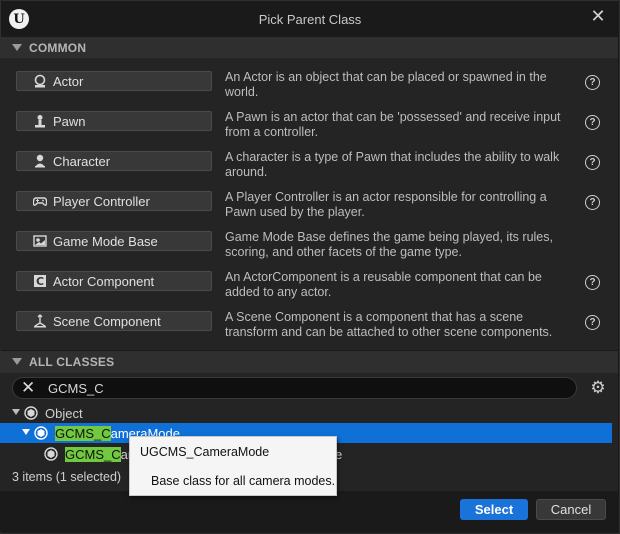  What do you see at coordinates (494, 509) in the screenshot?
I see `select-button: Select` at bounding box center [494, 509].